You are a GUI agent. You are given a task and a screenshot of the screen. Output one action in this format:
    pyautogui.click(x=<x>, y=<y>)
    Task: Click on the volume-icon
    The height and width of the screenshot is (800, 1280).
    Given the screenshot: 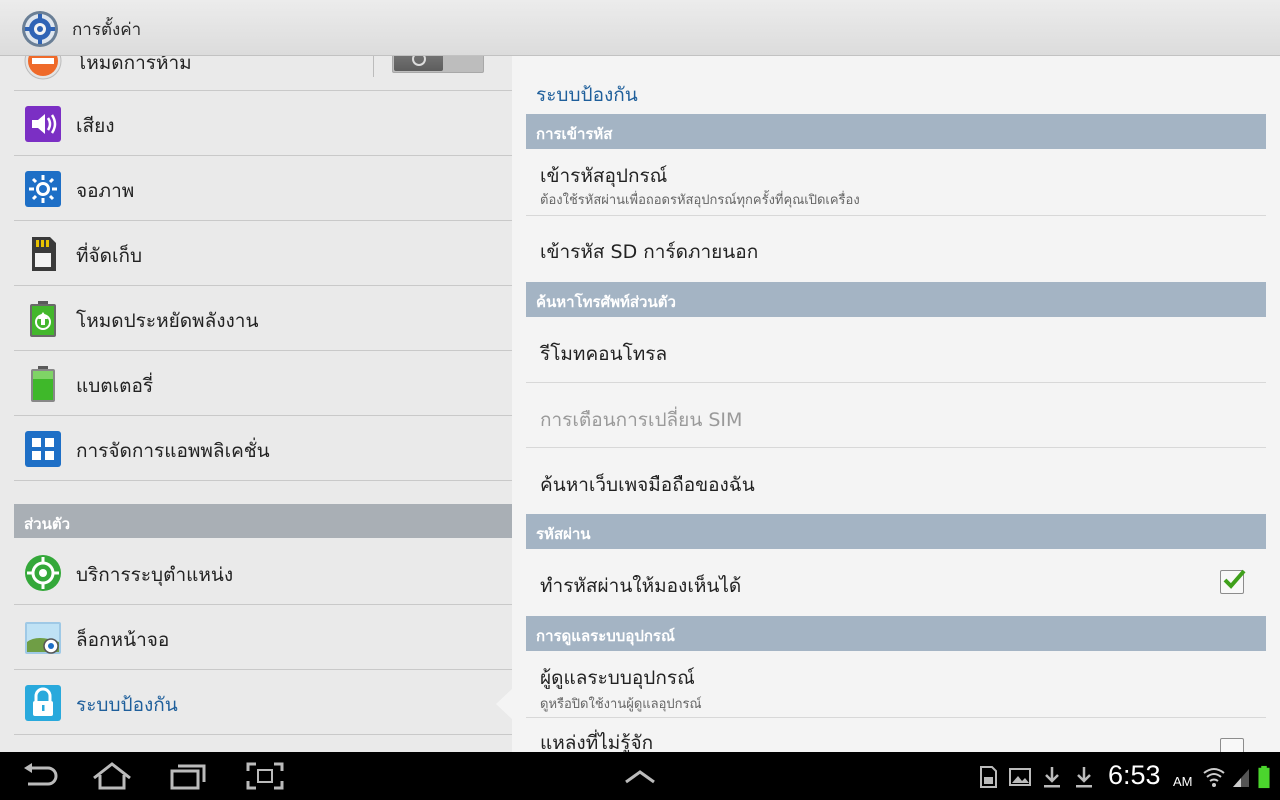 What is the action you would take?
    pyautogui.click(x=43, y=124)
    